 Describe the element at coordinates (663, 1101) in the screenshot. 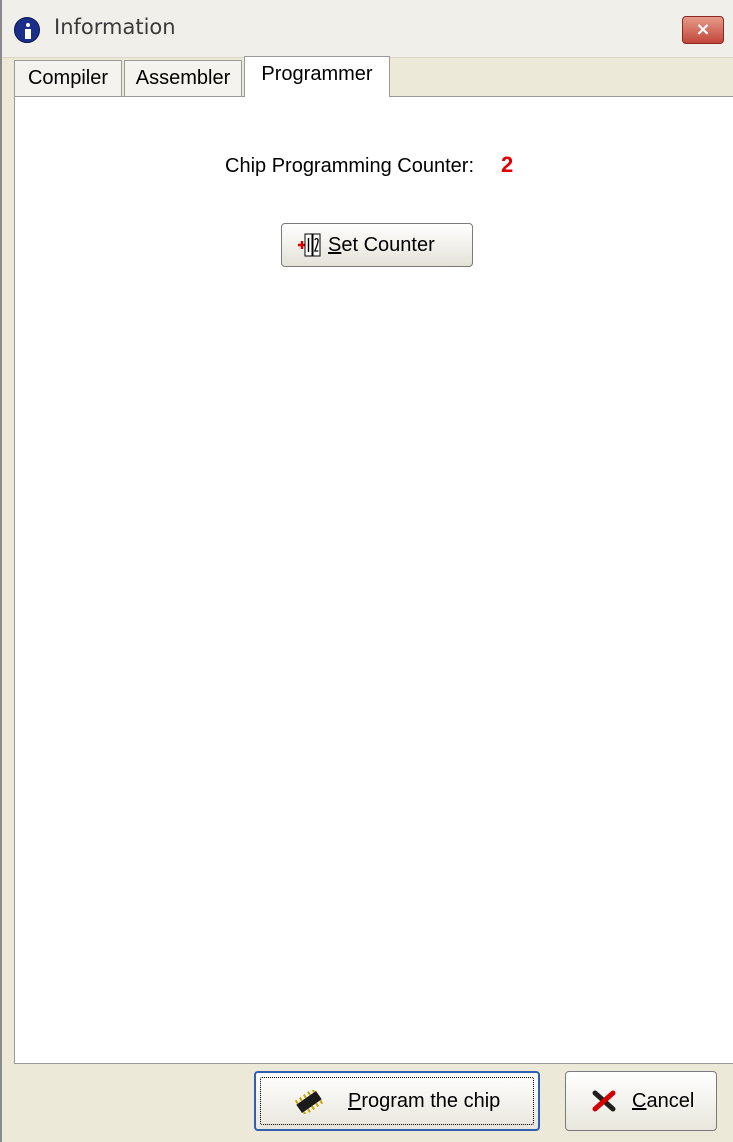

I see `cancel-label: Cancel` at that location.